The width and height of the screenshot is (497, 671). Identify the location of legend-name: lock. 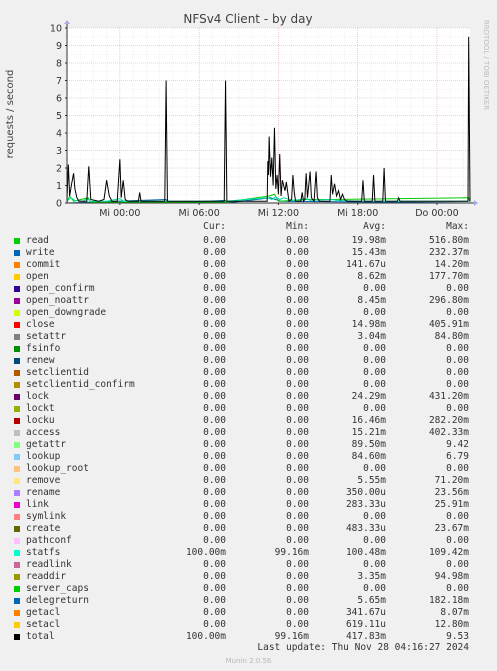
(37, 396).